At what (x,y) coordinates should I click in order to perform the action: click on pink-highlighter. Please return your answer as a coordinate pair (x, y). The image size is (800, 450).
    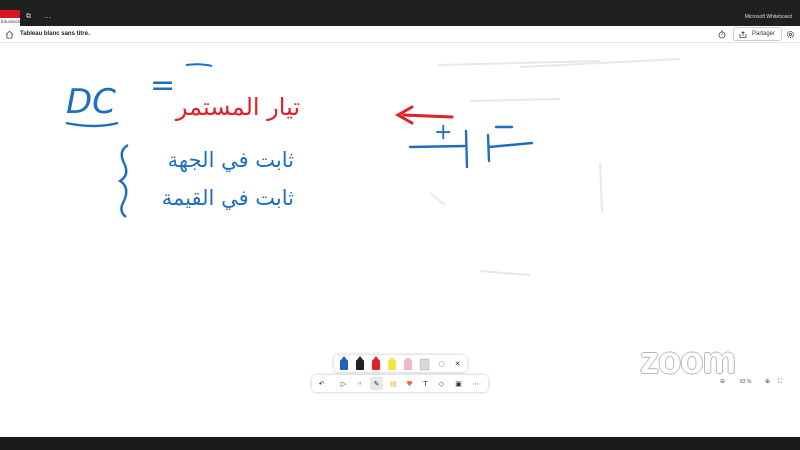
    Looking at the image, I should click on (408, 363).